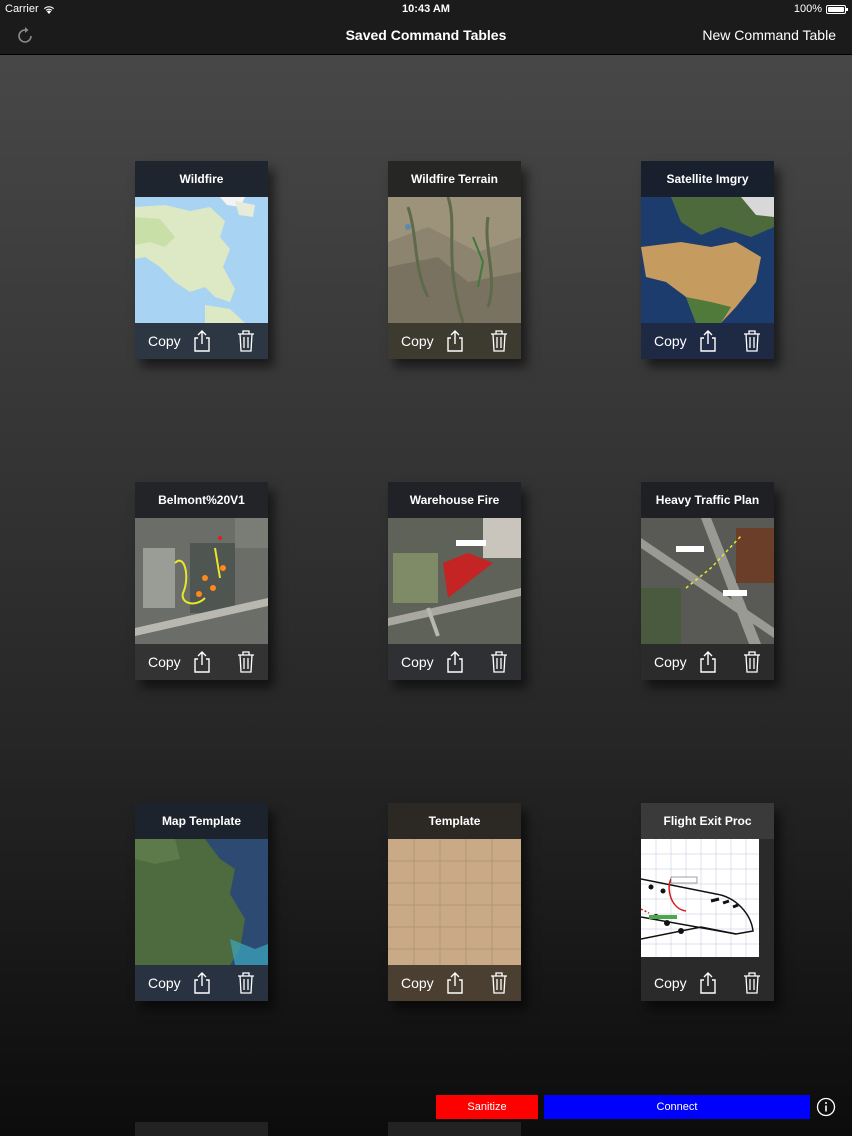  I want to click on command-table-card: Heavy Traffic Plan Copy, so click(707, 581).